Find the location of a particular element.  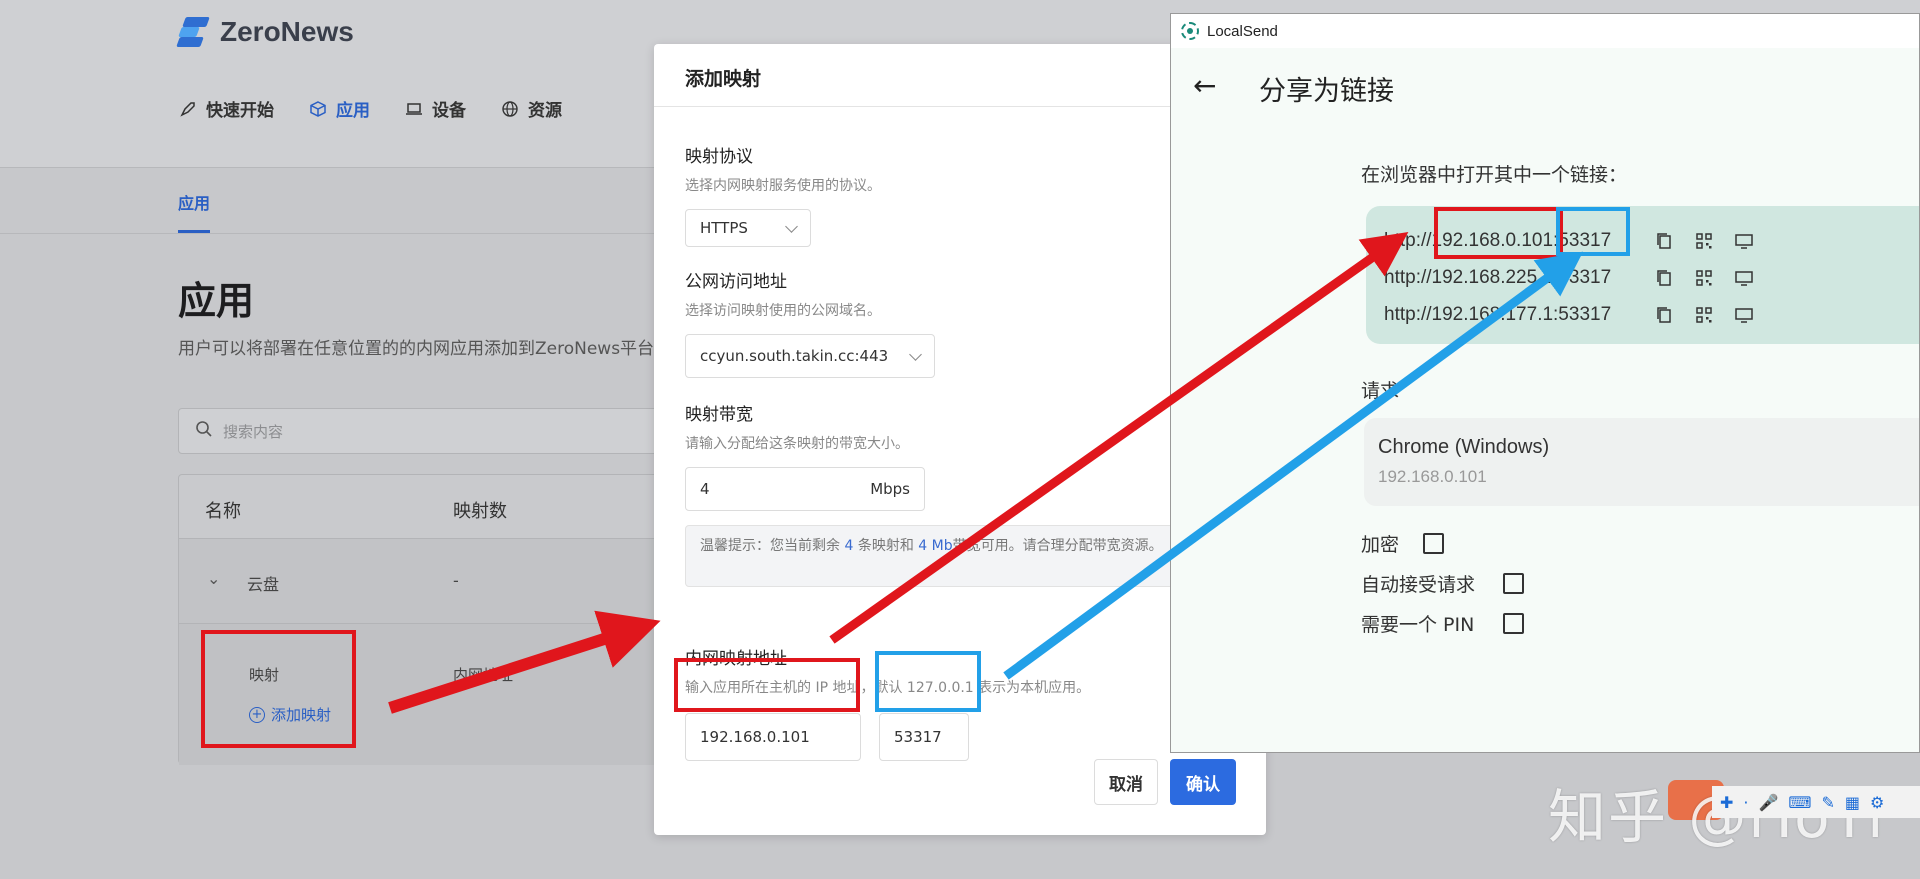

share-link-row: http://192.168.225.1:53317 is located at coordinates (1651, 277).